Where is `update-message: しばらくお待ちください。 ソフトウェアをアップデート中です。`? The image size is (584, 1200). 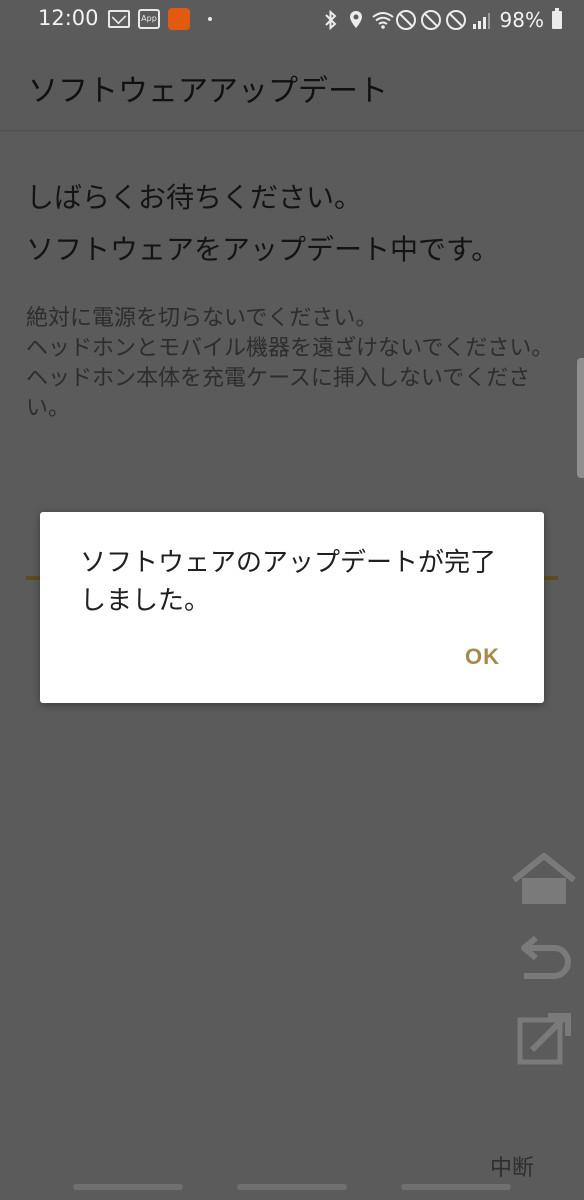 update-message: しばらくお待ちください。 ソフトウェアをアップデート中です。 is located at coordinates (262, 224).